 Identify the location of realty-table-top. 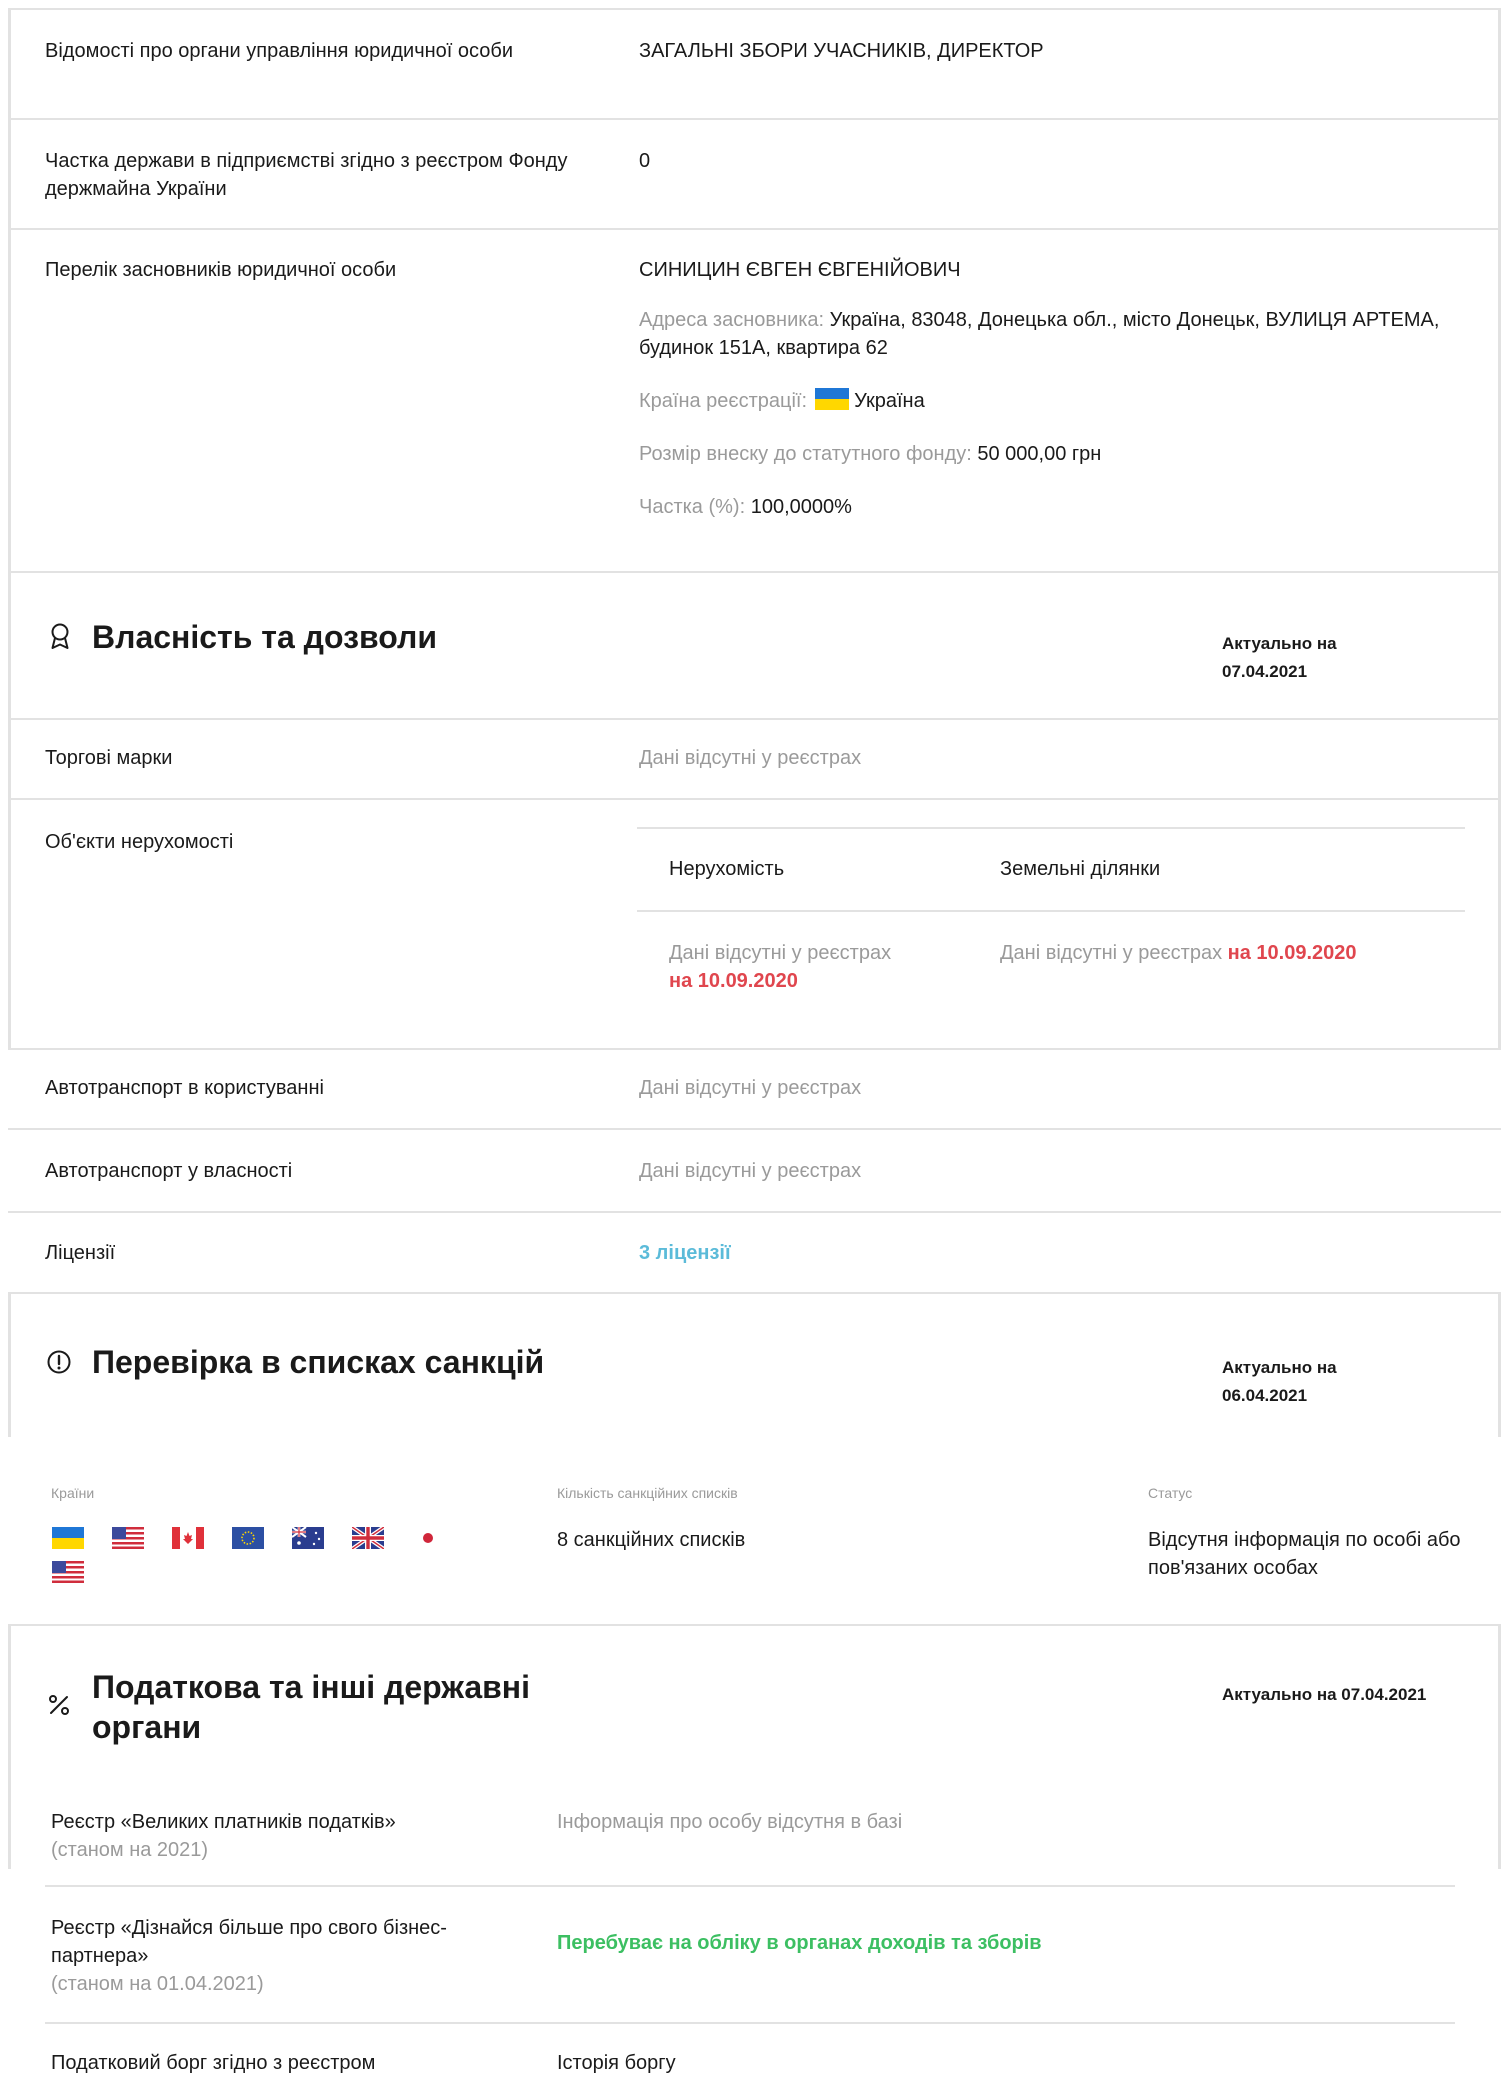
(1051, 828).